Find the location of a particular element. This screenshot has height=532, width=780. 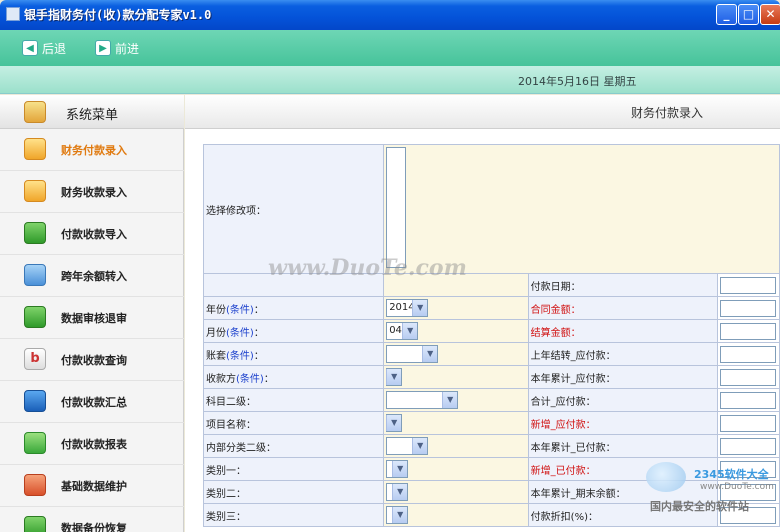

account-set-select: ▼ is located at coordinates (412, 354).